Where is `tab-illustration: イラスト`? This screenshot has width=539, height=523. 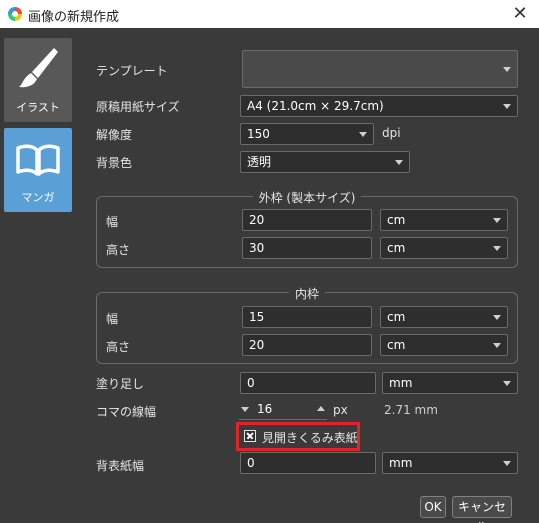 tab-illustration: イラスト is located at coordinates (38, 80).